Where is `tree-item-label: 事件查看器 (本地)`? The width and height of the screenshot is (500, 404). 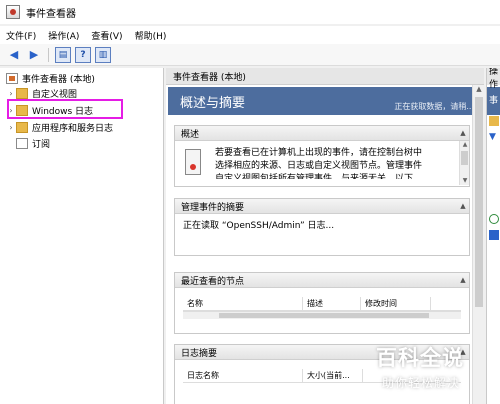 tree-item-label: 事件查看器 (本地) is located at coordinates (58, 80).